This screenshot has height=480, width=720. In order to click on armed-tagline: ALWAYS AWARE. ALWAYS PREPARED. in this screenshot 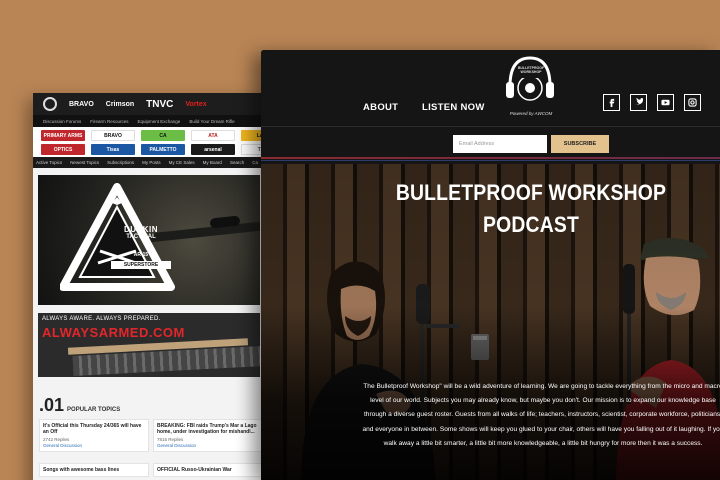, I will do `click(101, 319)`.